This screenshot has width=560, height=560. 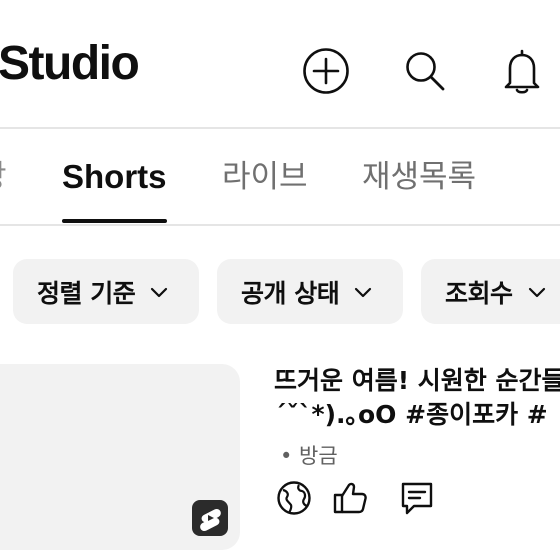 I want to click on views-filter-chip: 조회수, so click(x=490, y=291).